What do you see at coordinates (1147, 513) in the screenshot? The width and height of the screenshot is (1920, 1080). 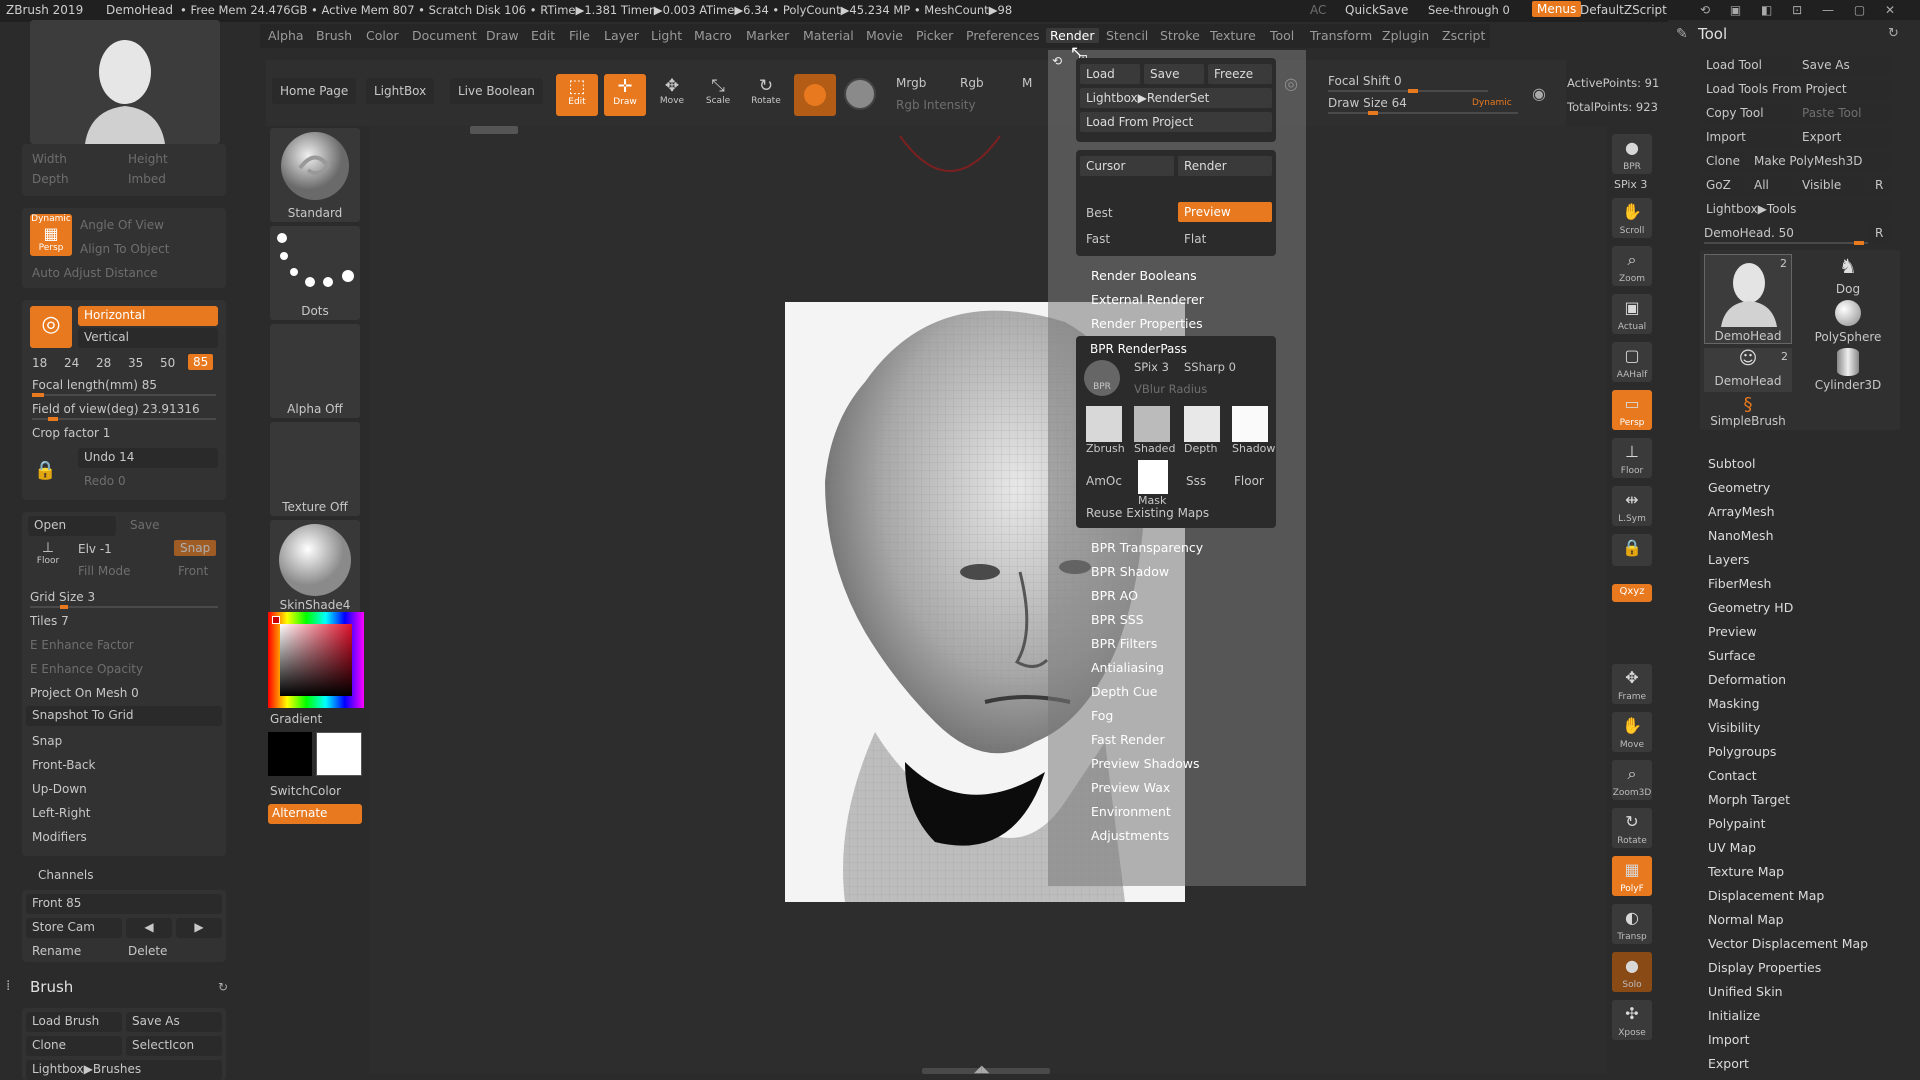 I see `reuse-existing-maps-button: Reuse Existing Maps` at bounding box center [1147, 513].